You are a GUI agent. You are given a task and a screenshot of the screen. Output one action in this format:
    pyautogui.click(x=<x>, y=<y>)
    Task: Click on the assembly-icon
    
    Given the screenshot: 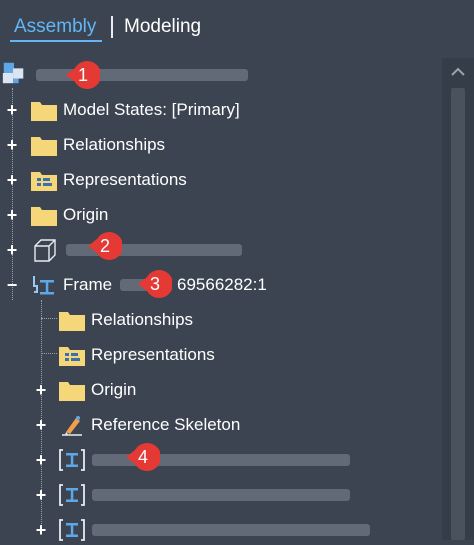 What is the action you would take?
    pyautogui.click(x=13, y=73)
    